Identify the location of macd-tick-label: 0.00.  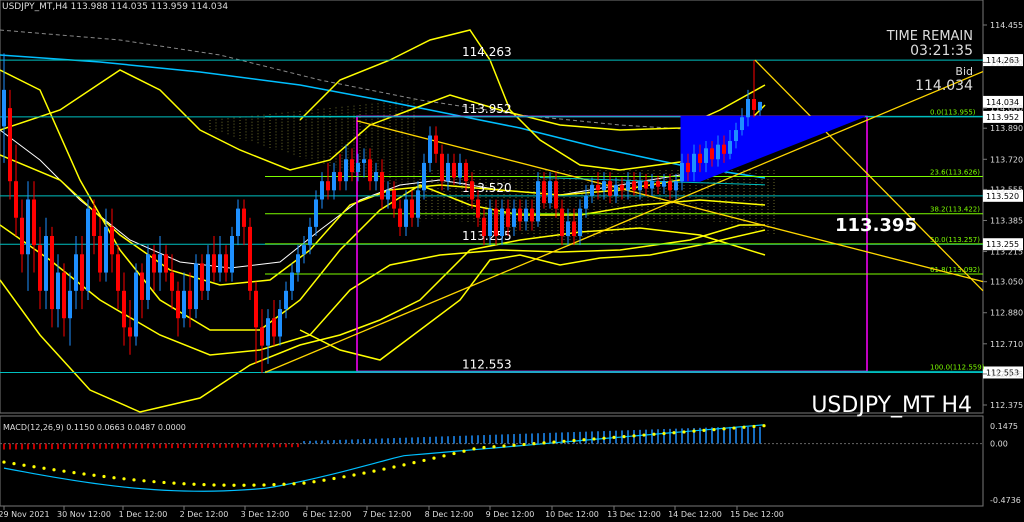
(999, 444).